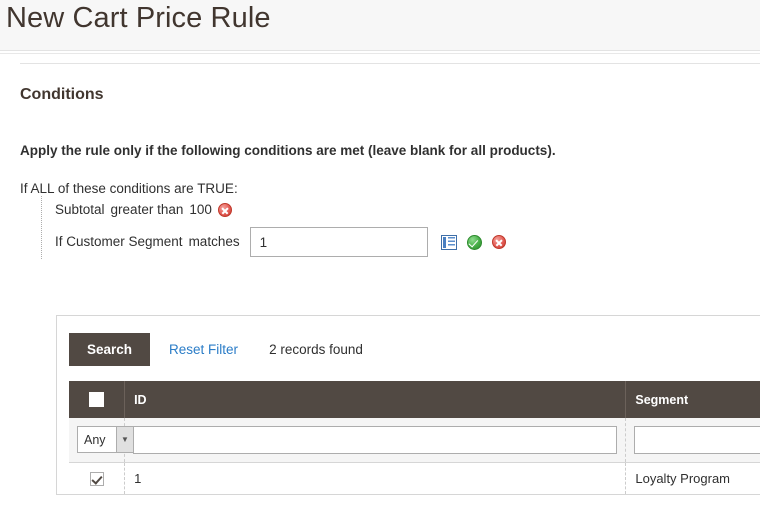 The height and width of the screenshot is (518, 760). What do you see at coordinates (408, 348) in the screenshot?
I see `grid-actions-bar: Search Reset Filter 2 records found` at bounding box center [408, 348].